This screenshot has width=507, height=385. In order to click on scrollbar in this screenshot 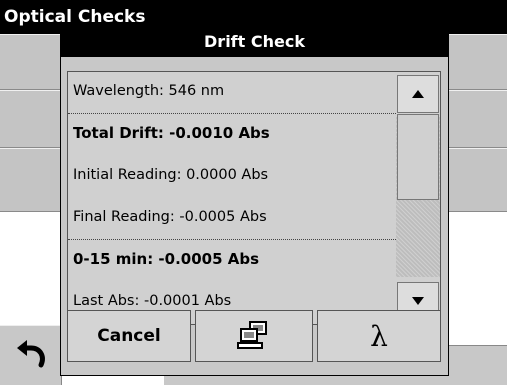, I will do `click(418, 198)`.